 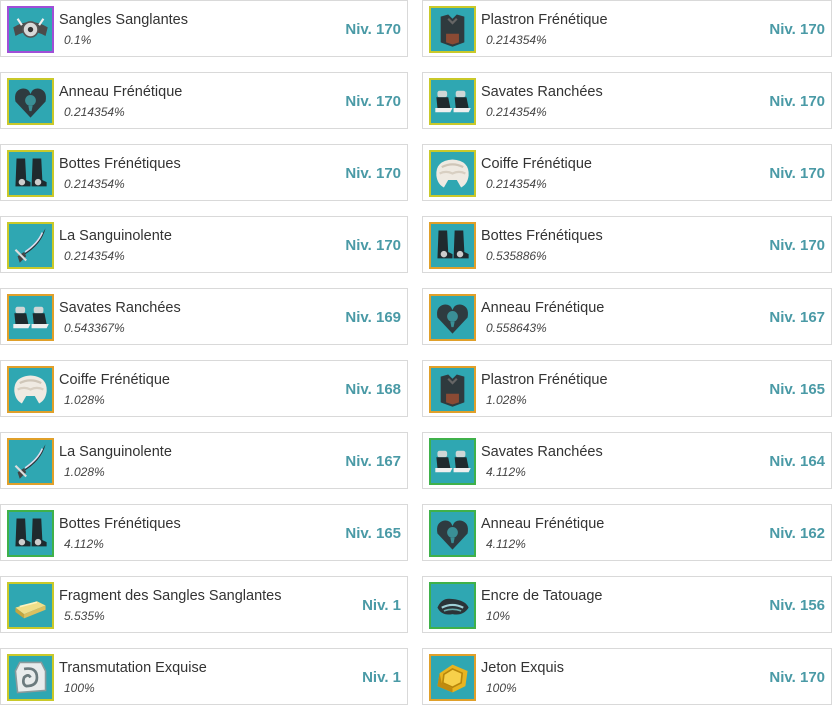 I want to click on drop-item: Jeton Exquis 100% Niv. 170, so click(x=627, y=676).